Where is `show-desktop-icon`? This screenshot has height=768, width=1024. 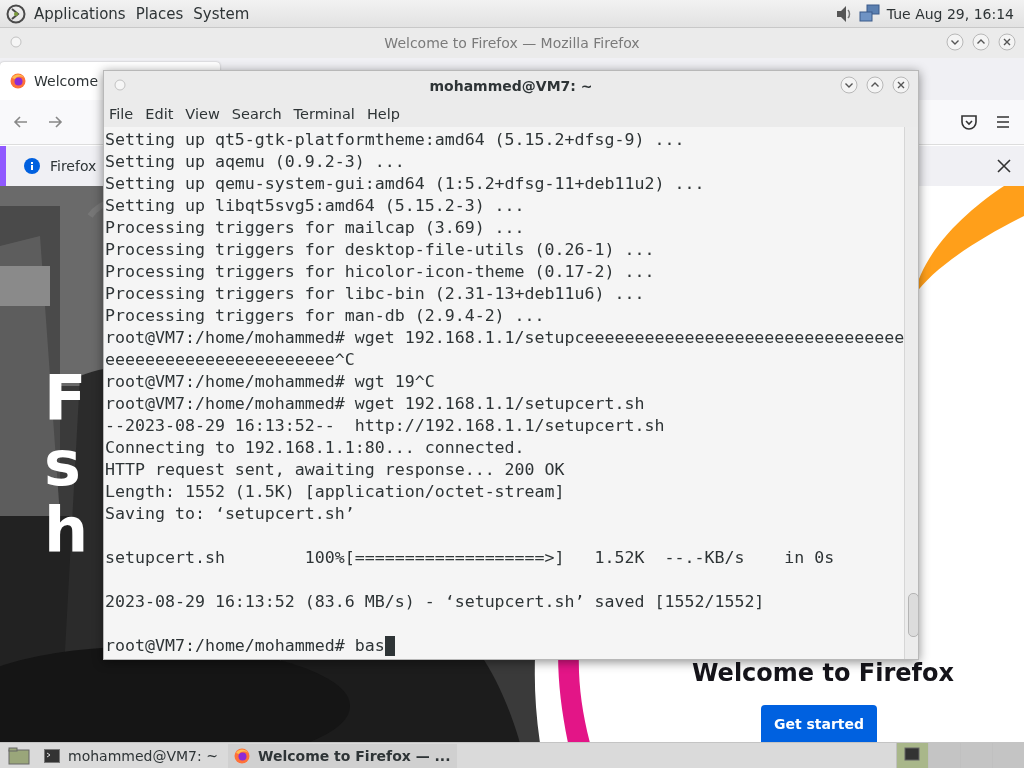 show-desktop-icon is located at coordinates (19, 755).